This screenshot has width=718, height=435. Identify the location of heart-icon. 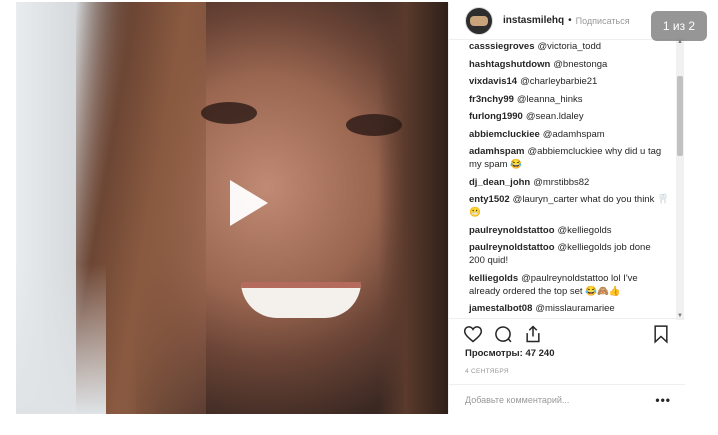
(473, 334).